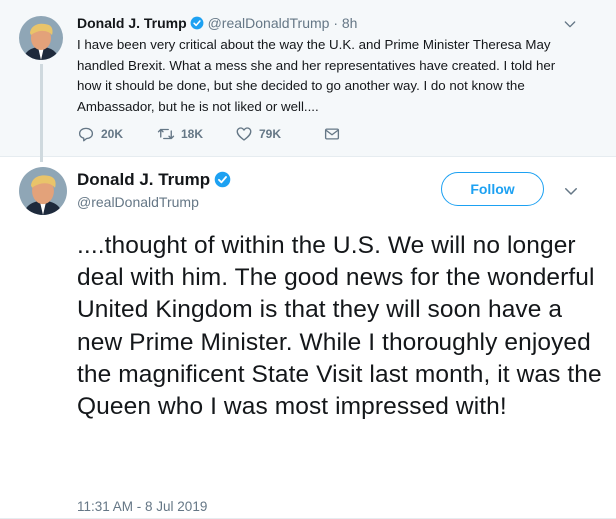  What do you see at coordinates (332, 134) in the screenshot?
I see `message-icon` at bounding box center [332, 134].